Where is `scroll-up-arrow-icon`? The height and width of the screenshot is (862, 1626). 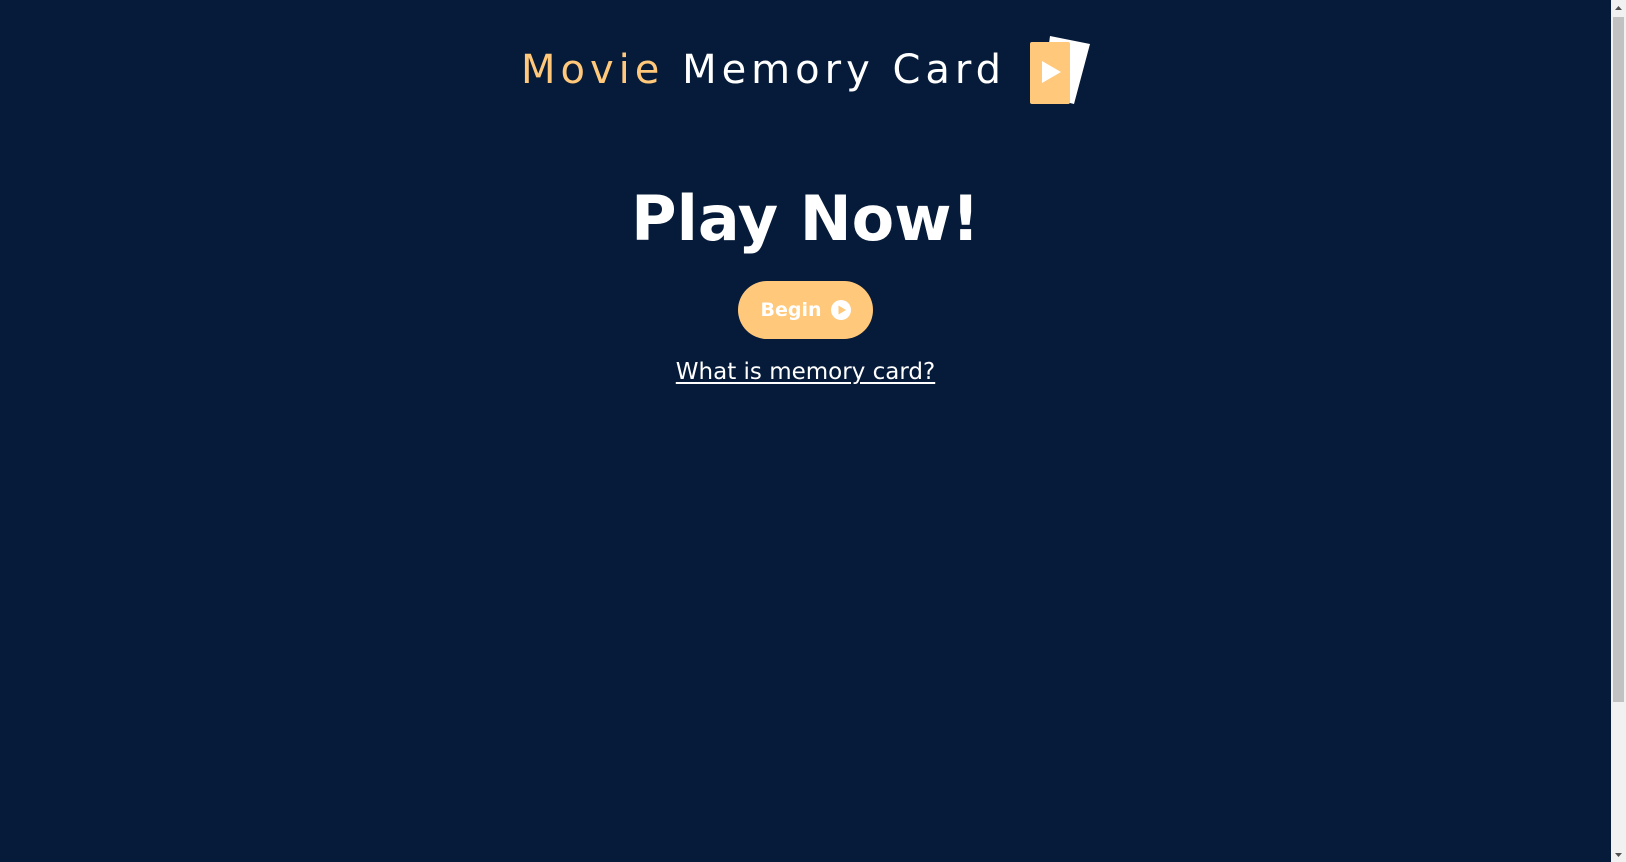
scroll-up-arrow-icon is located at coordinates (1618, 7).